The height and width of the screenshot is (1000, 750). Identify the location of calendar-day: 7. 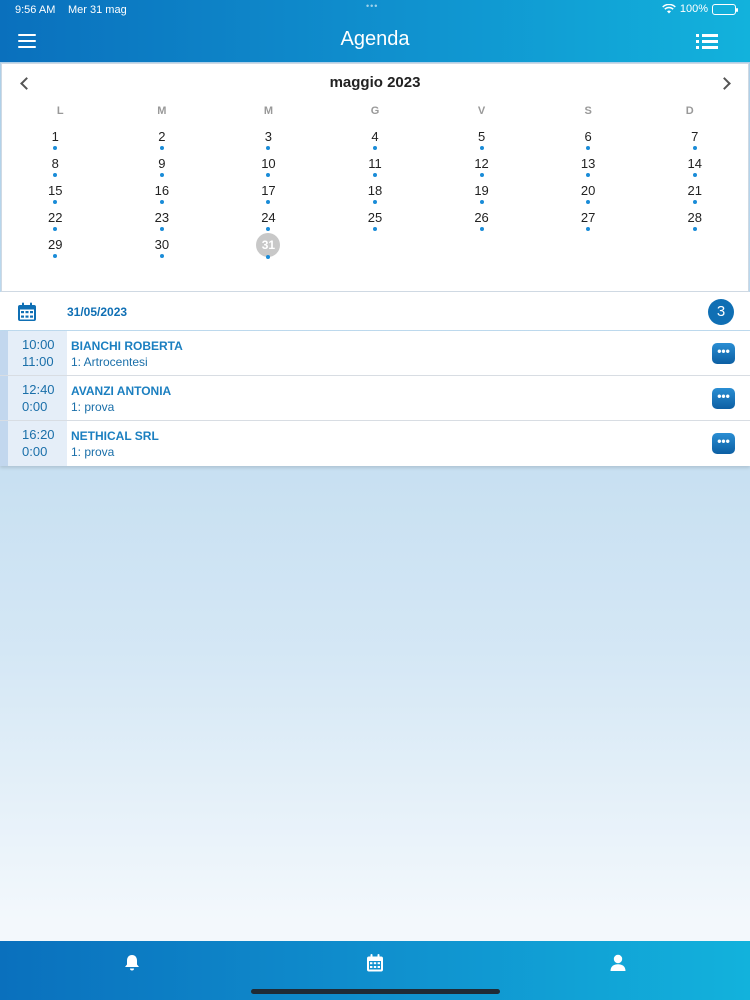
(694, 139).